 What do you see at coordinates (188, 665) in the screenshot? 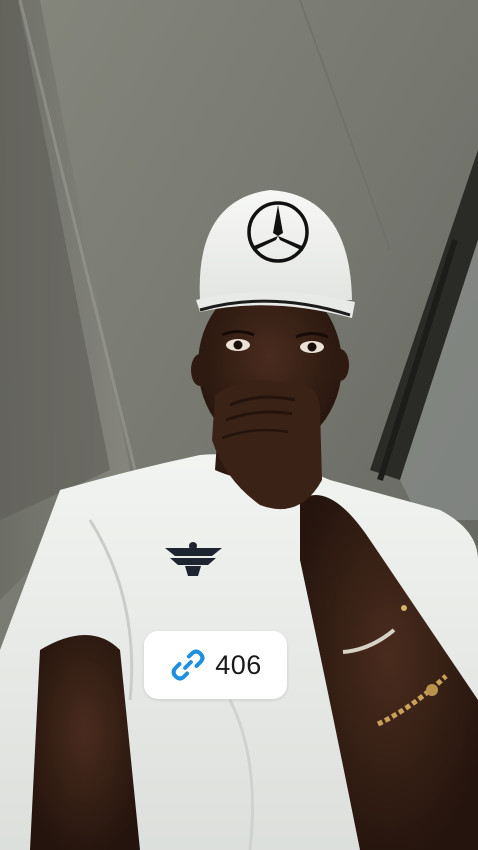
I see `link-icon` at bounding box center [188, 665].